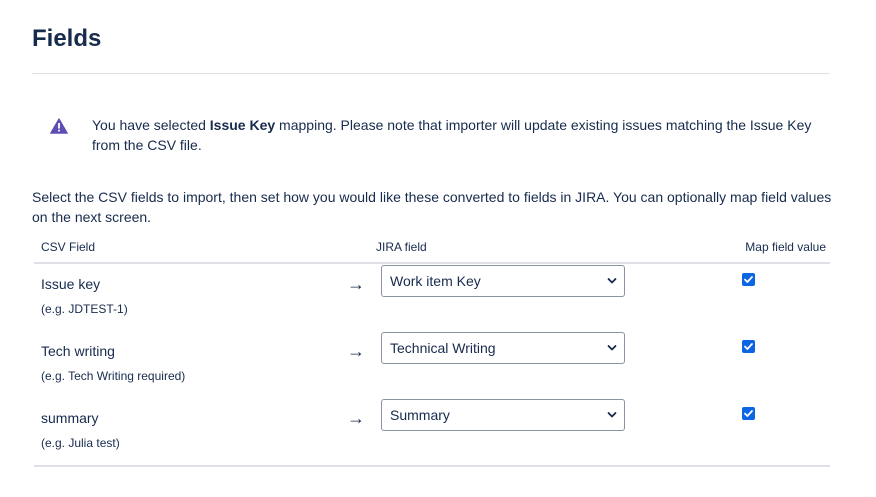  Describe the element at coordinates (59, 126) in the screenshot. I see `warning-triangle-icon` at that location.